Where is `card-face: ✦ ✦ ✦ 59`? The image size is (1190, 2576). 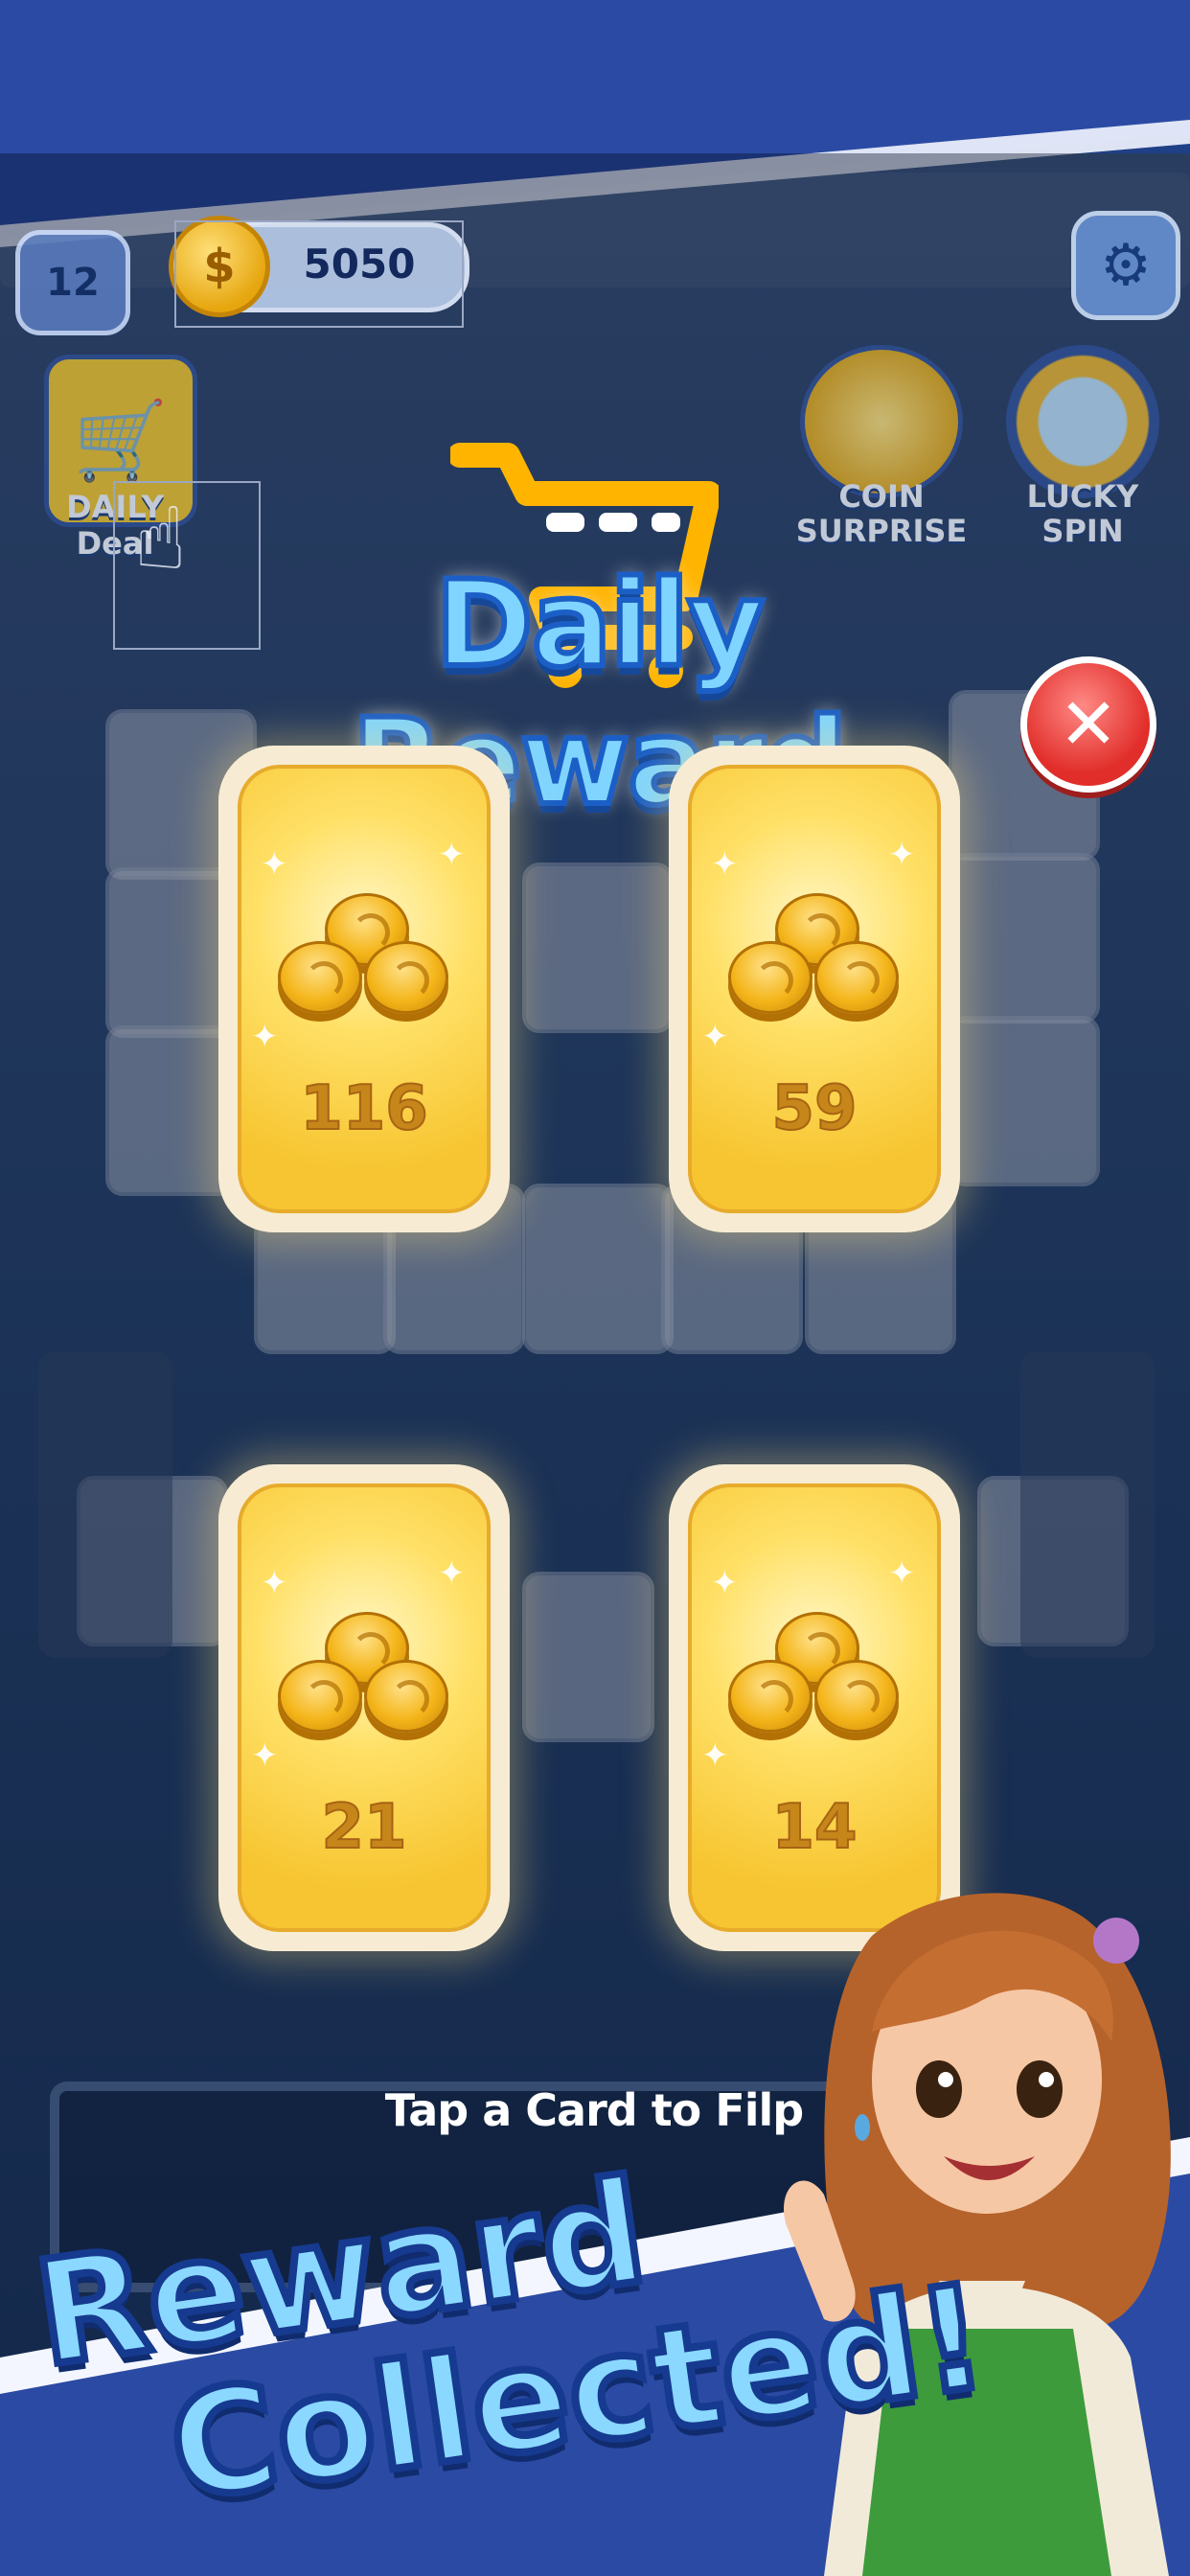 card-face: ✦ ✦ ✦ 59 is located at coordinates (814, 989).